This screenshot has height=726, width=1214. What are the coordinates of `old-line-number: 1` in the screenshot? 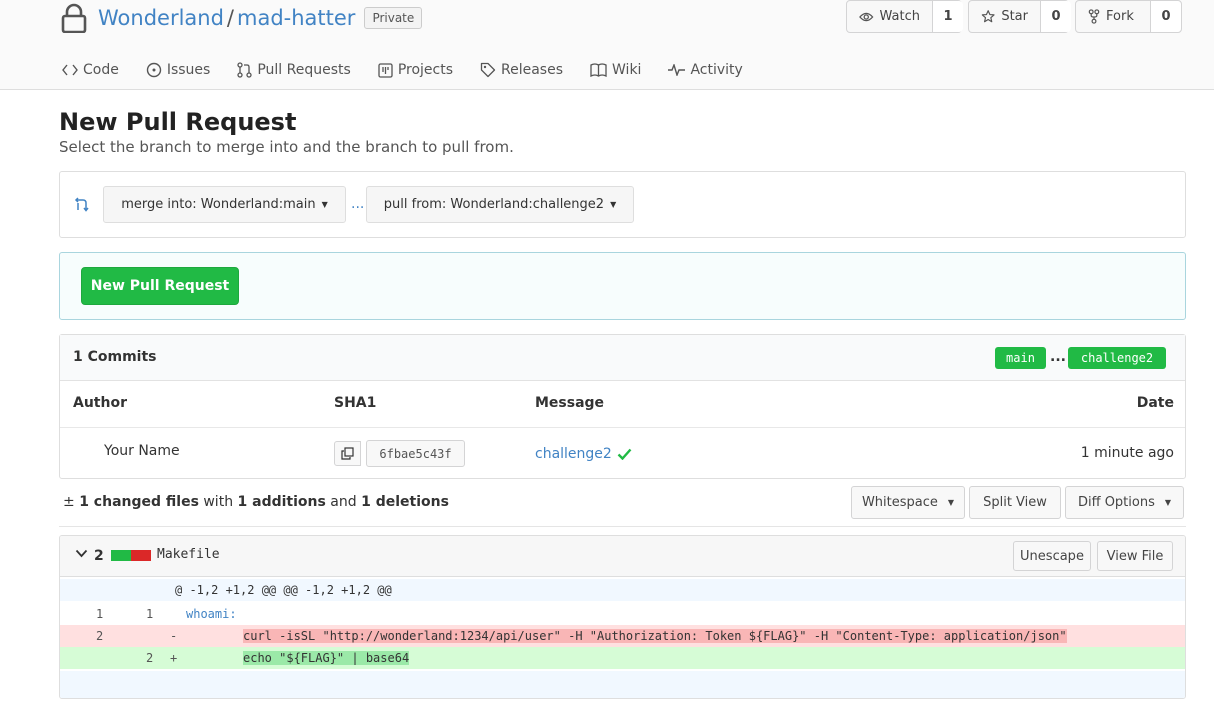 It's located at (100, 614).